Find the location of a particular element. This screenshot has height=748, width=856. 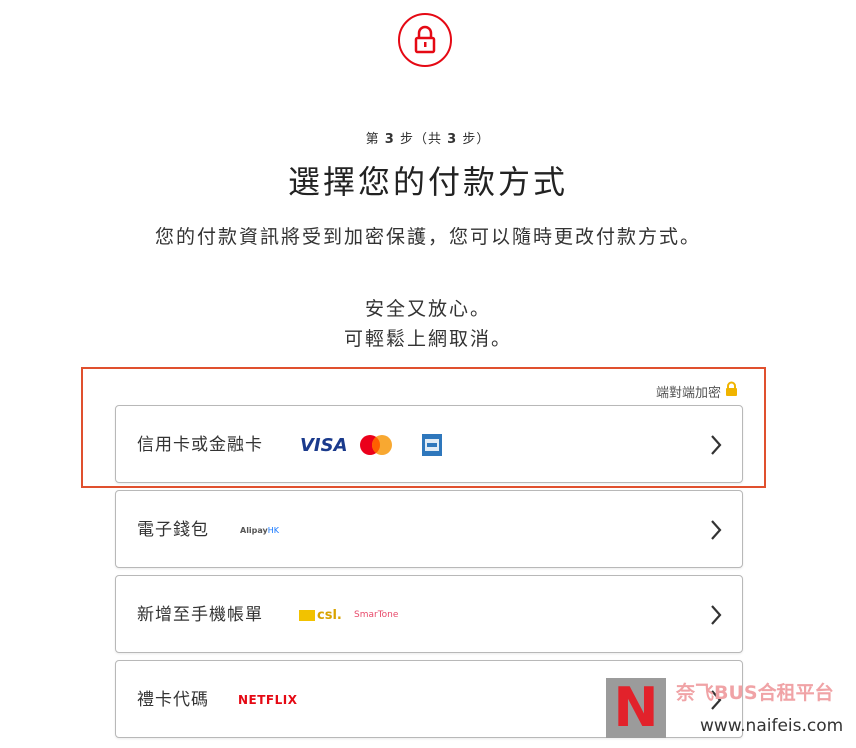

smartone-logo: SmarTone is located at coordinates (376, 615).